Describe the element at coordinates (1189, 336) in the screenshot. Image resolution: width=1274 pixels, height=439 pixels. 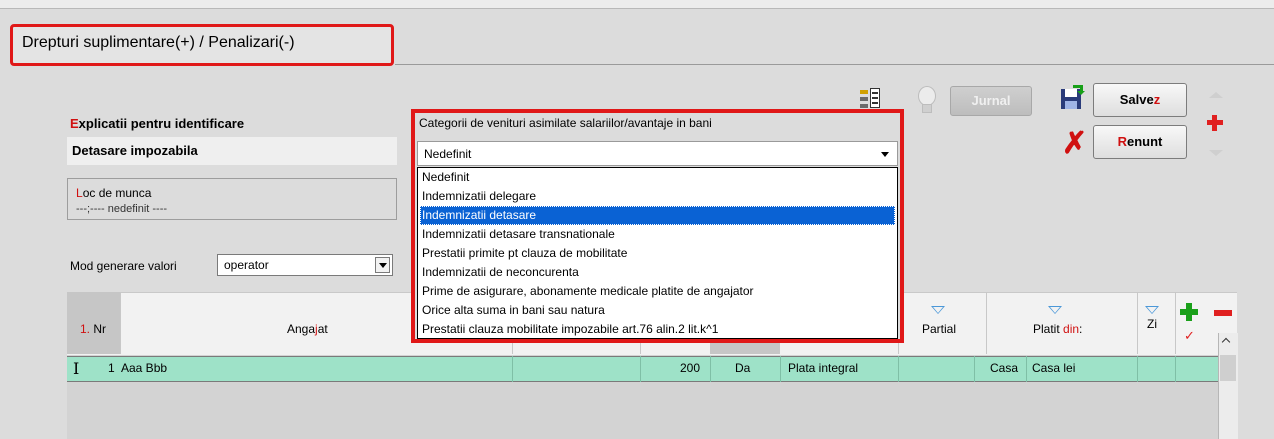
I see `check-icon: ✓` at that location.